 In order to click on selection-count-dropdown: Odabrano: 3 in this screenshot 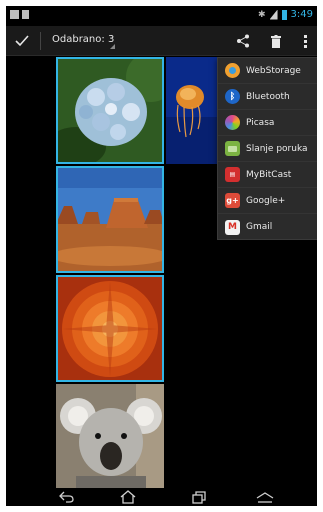, I will do `click(83, 39)`.